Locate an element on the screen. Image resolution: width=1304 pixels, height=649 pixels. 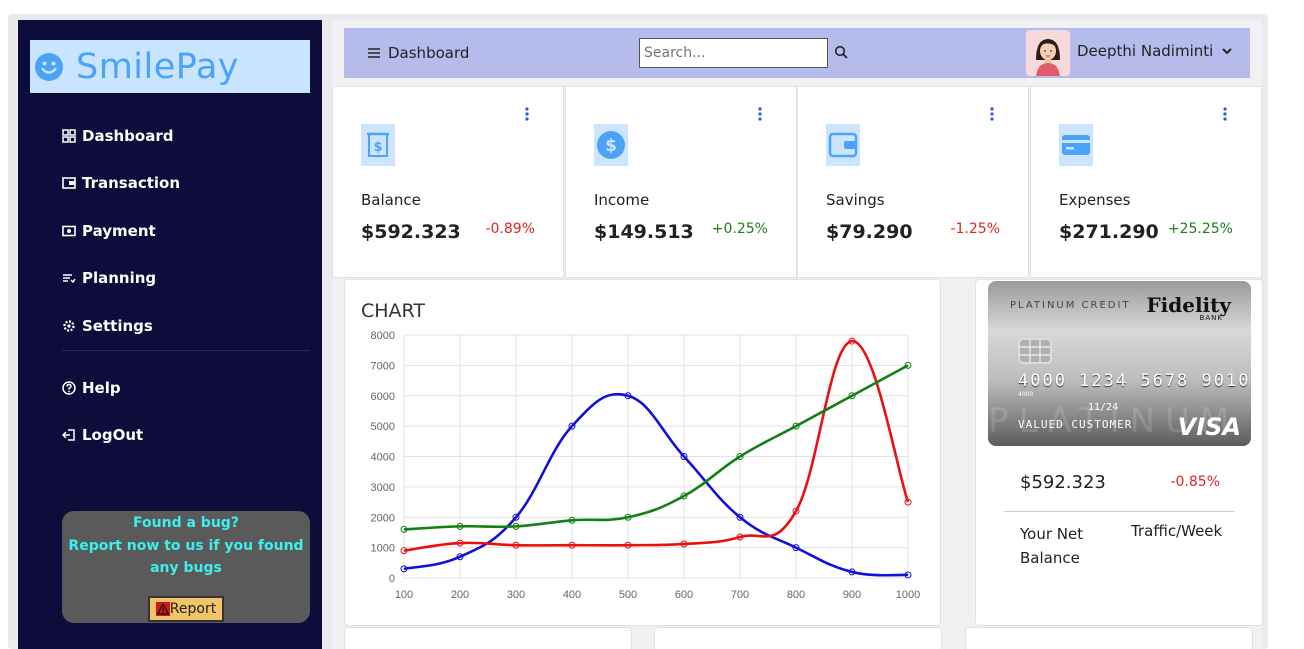
y-tick-label: 4000 is located at coordinates (383, 458).